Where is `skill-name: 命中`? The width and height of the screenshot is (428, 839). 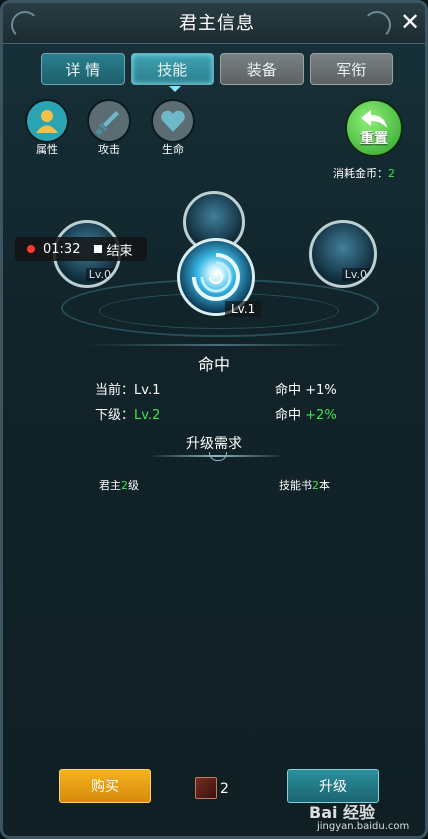 skill-name: 命中 is located at coordinates (213, 364).